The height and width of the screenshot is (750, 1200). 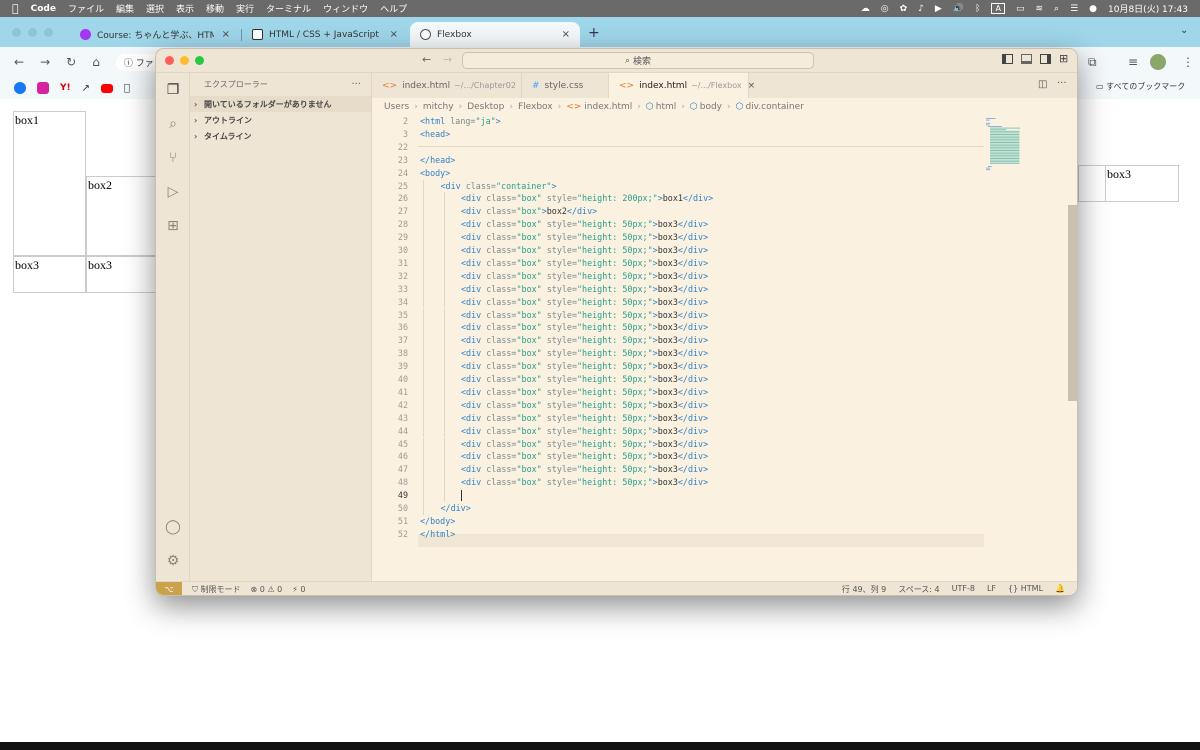 What do you see at coordinates (461, 495) in the screenshot?
I see `code-line` at bounding box center [461, 495].